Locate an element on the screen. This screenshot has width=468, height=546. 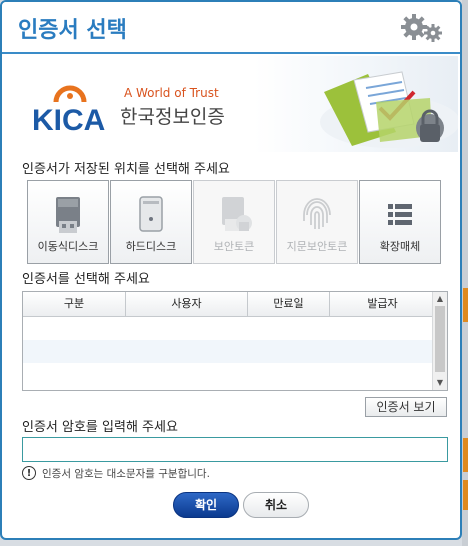
location-fingerprint-token: 지문보안토큰 is located at coordinates (317, 222).